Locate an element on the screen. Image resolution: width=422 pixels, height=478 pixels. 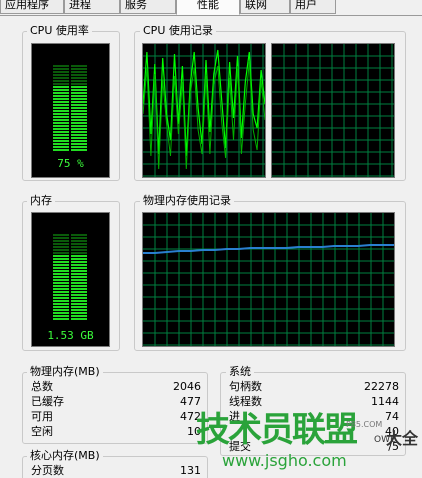
stat-cached-key: 已缓存 is located at coordinates (47, 401).